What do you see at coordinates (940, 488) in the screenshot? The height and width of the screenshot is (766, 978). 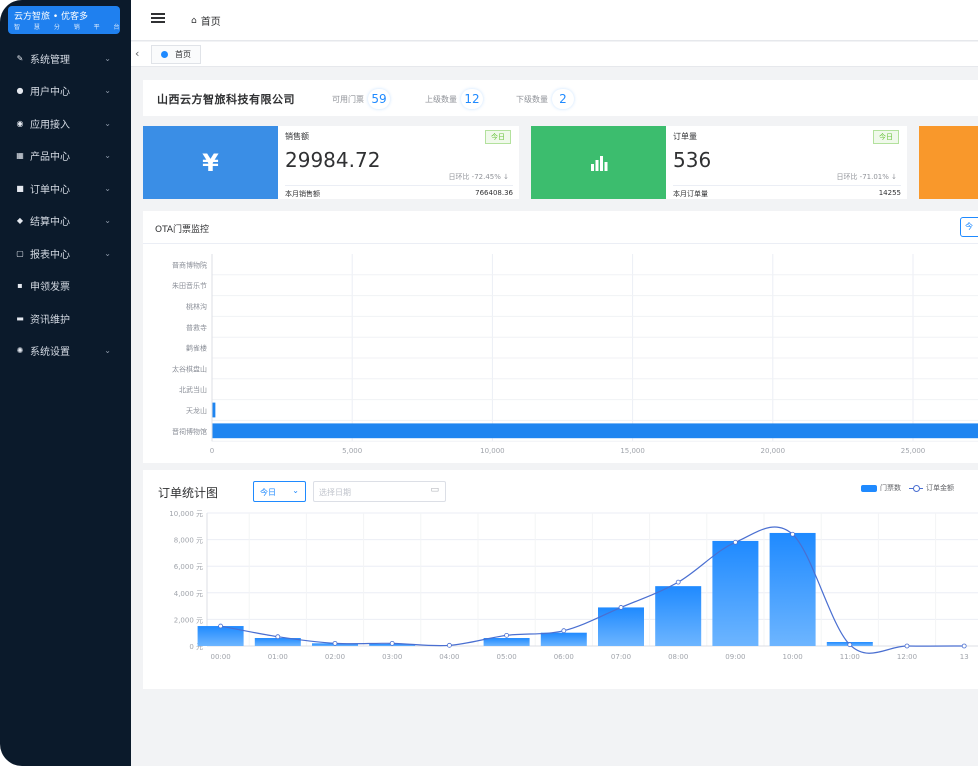 I see `legend-line-label: 订单金额` at bounding box center [940, 488].